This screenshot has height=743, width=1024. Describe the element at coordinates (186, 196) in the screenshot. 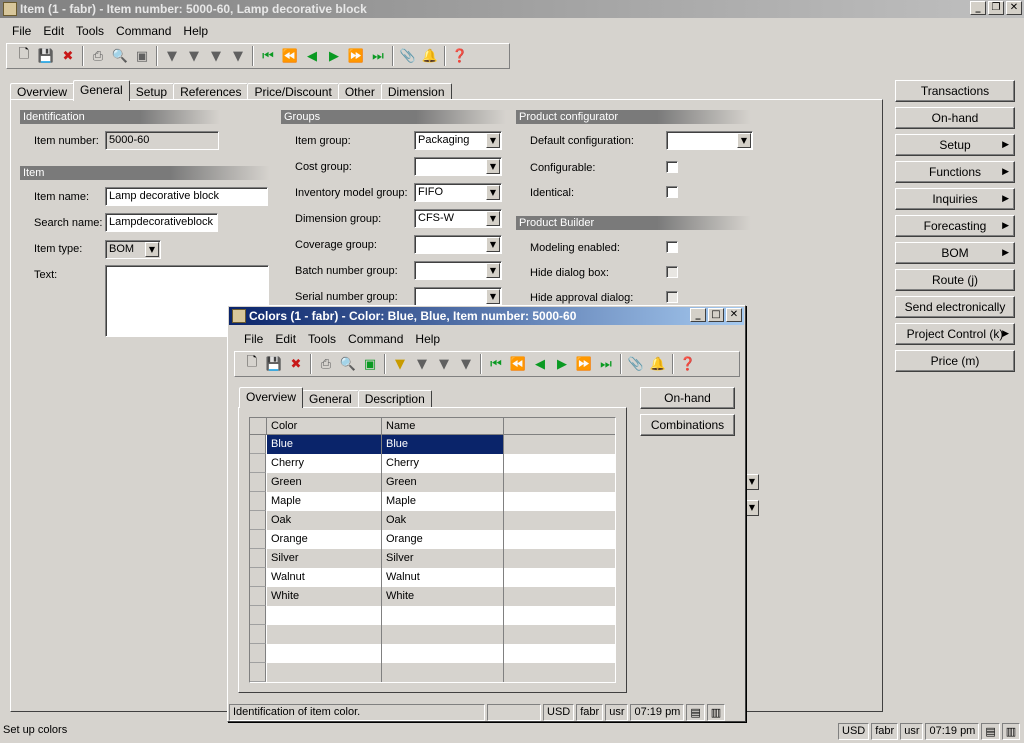

I see `item-name-field: Lamp decorative block` at that location.